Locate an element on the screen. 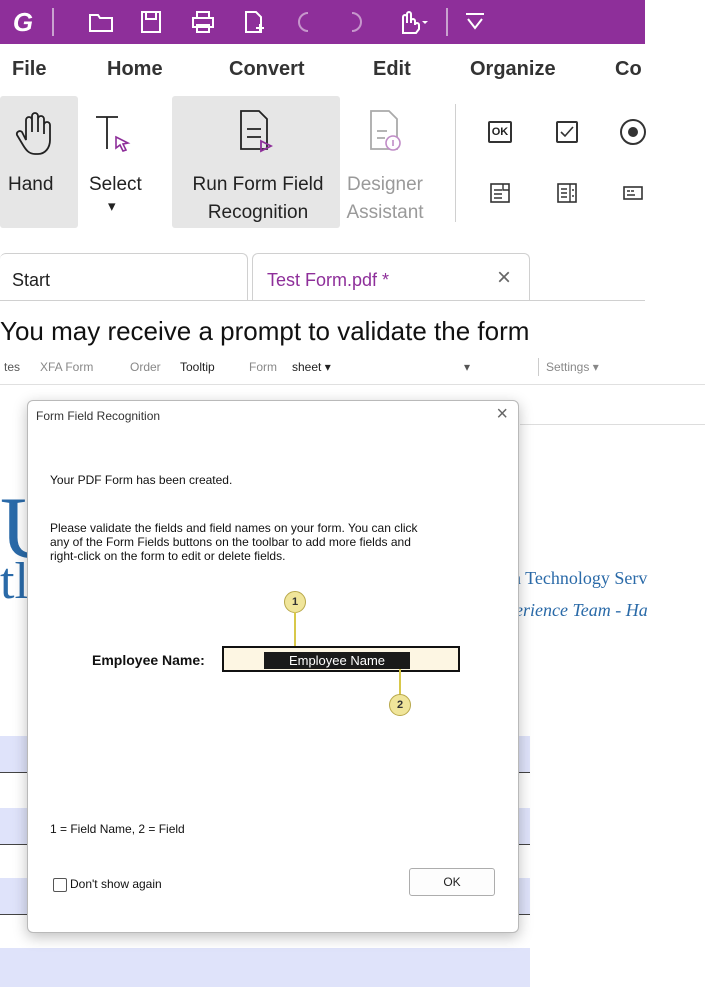 Image resolution: width=705 pixels, height=987 pixels. app-logo-icon: G is located at coordinates (23, 22).